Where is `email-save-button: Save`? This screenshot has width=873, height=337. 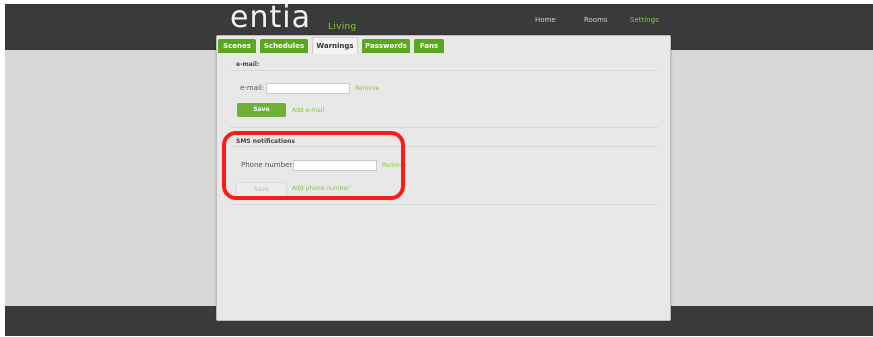
email-save-button: Save is located at coordinates (261, 110).